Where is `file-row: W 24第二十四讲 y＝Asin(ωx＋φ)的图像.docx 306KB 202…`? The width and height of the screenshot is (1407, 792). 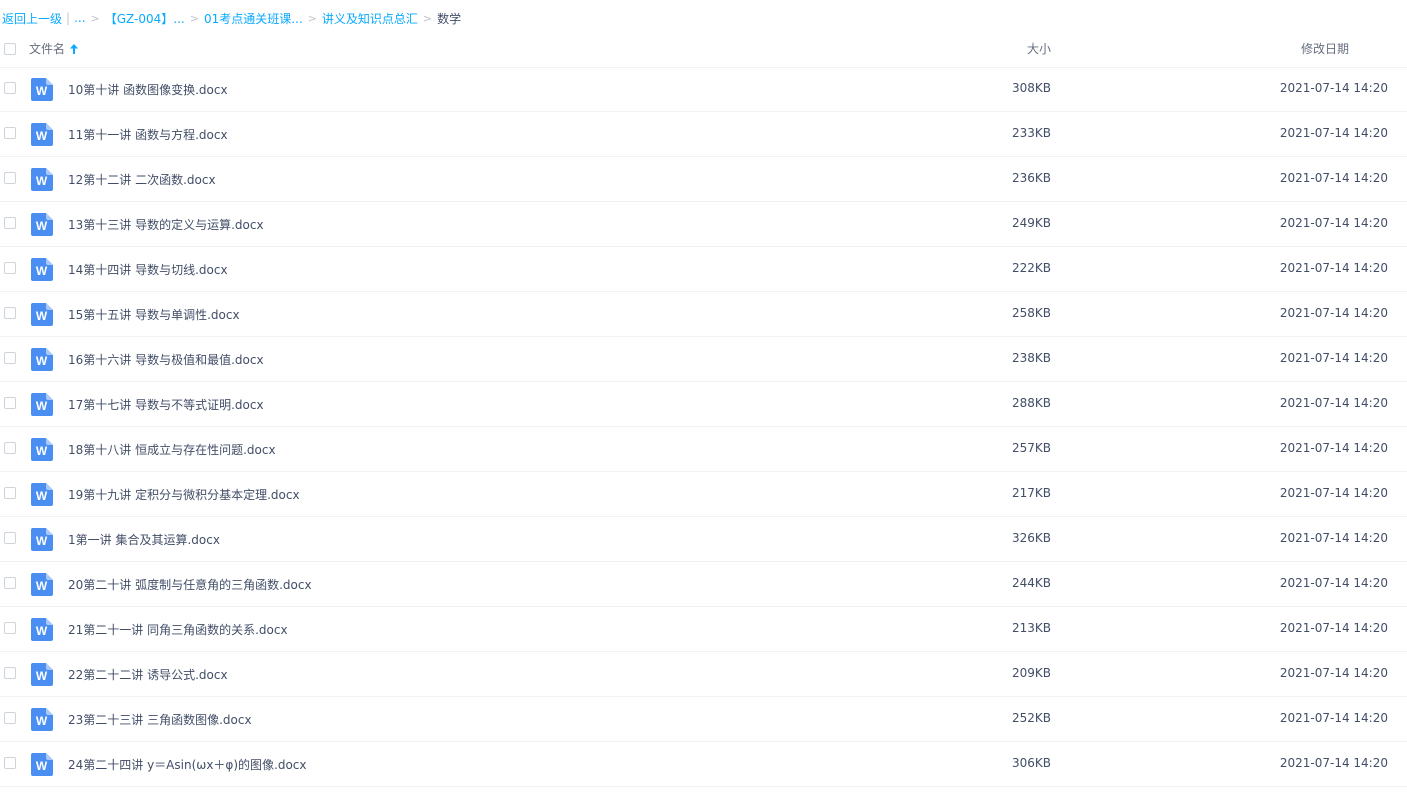 file-row: W 24第二十四讲 y＝Asin(ωx＋φ)的图像.docx 306KB 202… is located at coordinates (703, 764).